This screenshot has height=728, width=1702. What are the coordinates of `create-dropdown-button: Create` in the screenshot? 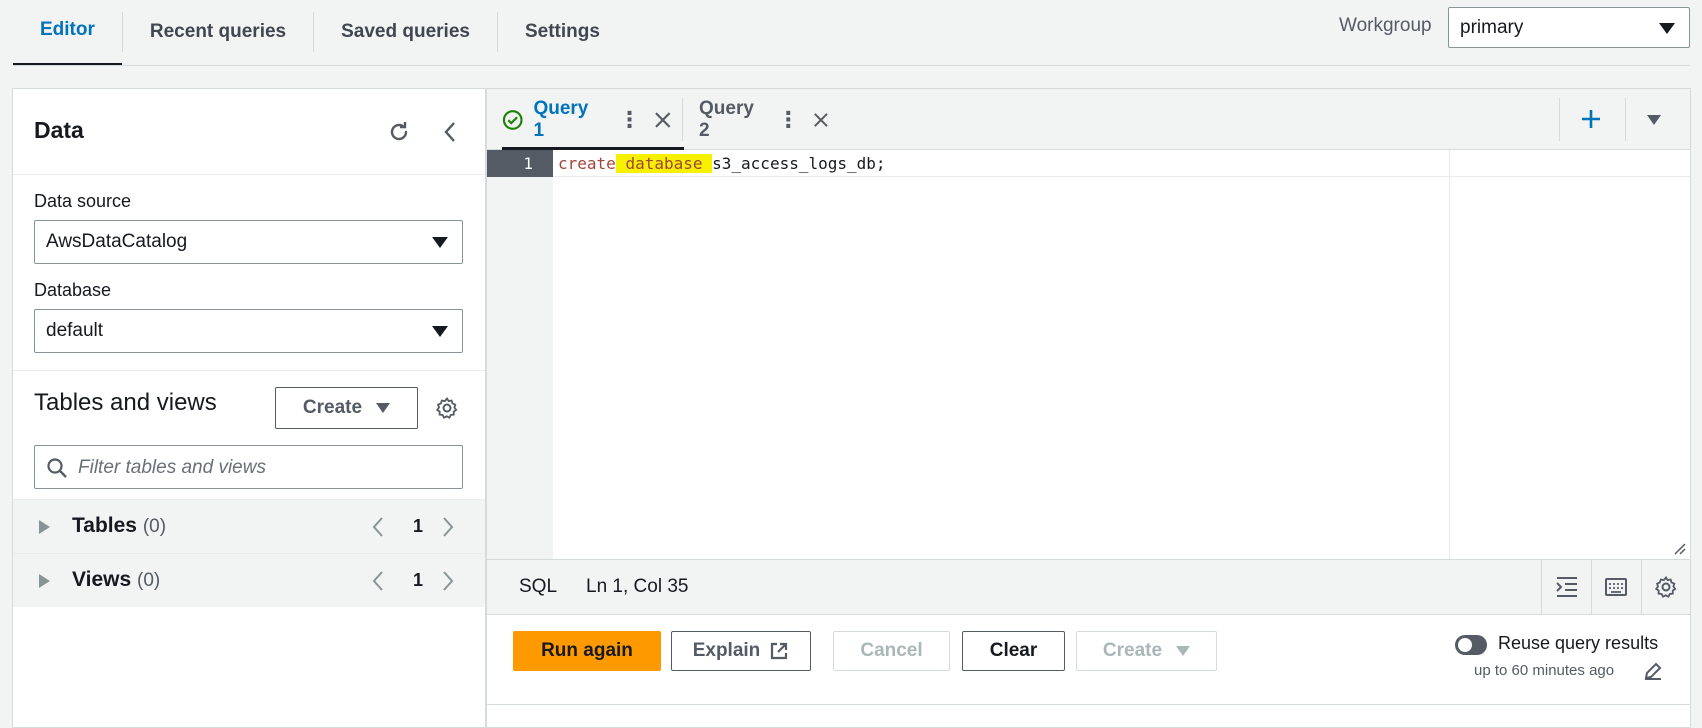 It's located at (346, 408).